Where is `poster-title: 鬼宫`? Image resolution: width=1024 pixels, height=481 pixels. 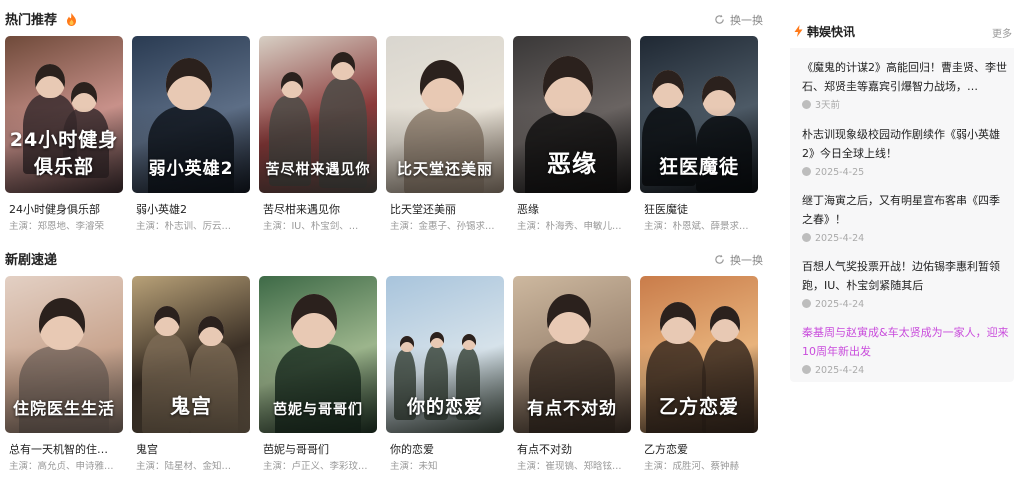
poster-title: 鬼宫 is located at coordinates (191, 406).